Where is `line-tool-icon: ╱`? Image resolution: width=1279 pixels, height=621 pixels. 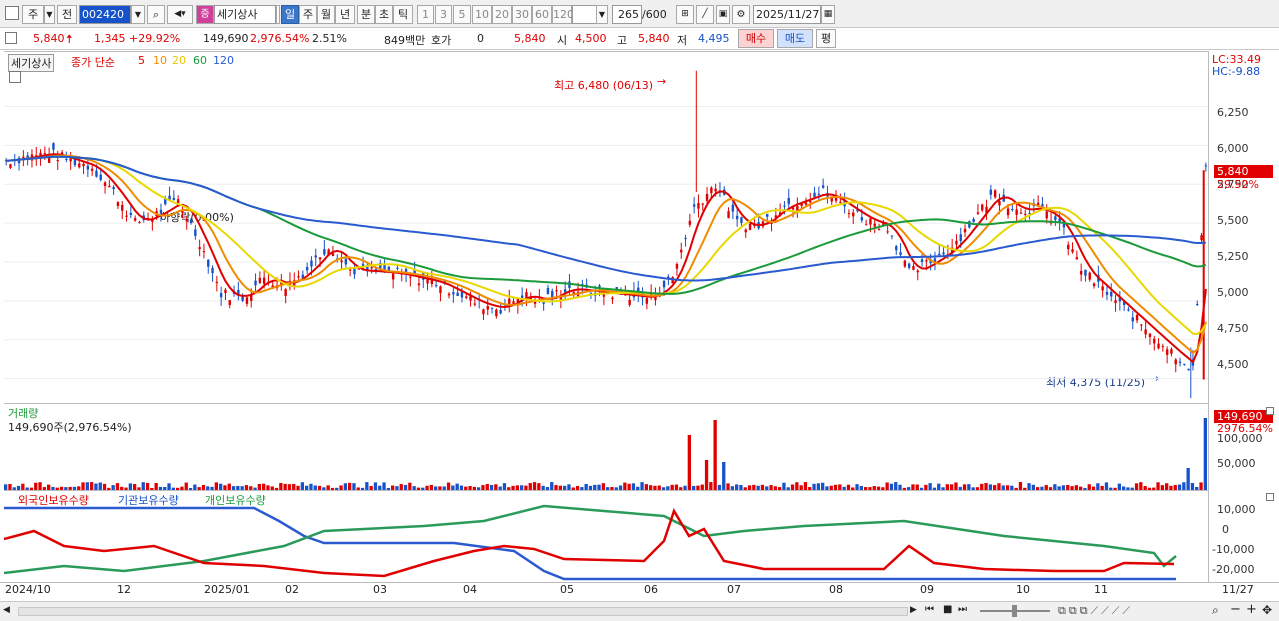
line-tool-icon: ╱ is located at coordinates (705, 14).